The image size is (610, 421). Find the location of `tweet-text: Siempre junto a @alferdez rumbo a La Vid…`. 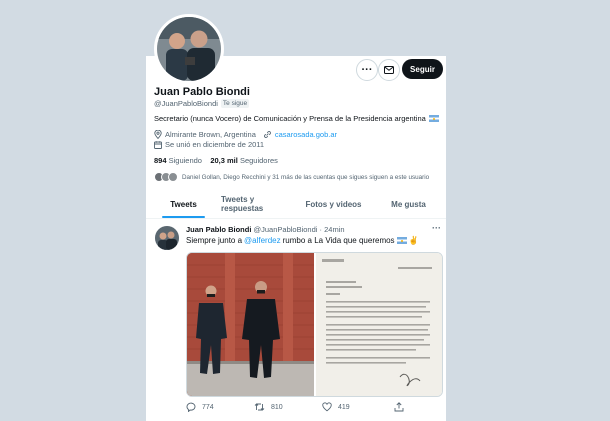

tweet-text: Siempre junto a @alferdez rumbo a La Vid… is located at coordinates (302, 240).